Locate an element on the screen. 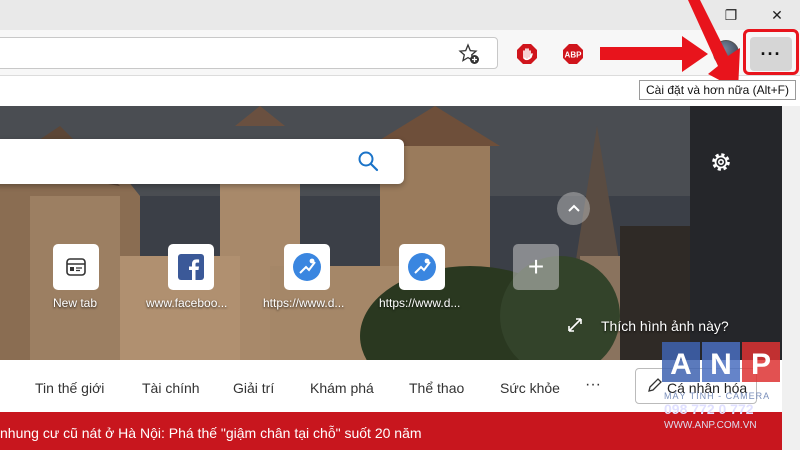  nav-item-entertainment: Giải trí is located at coordinates (253, 388).